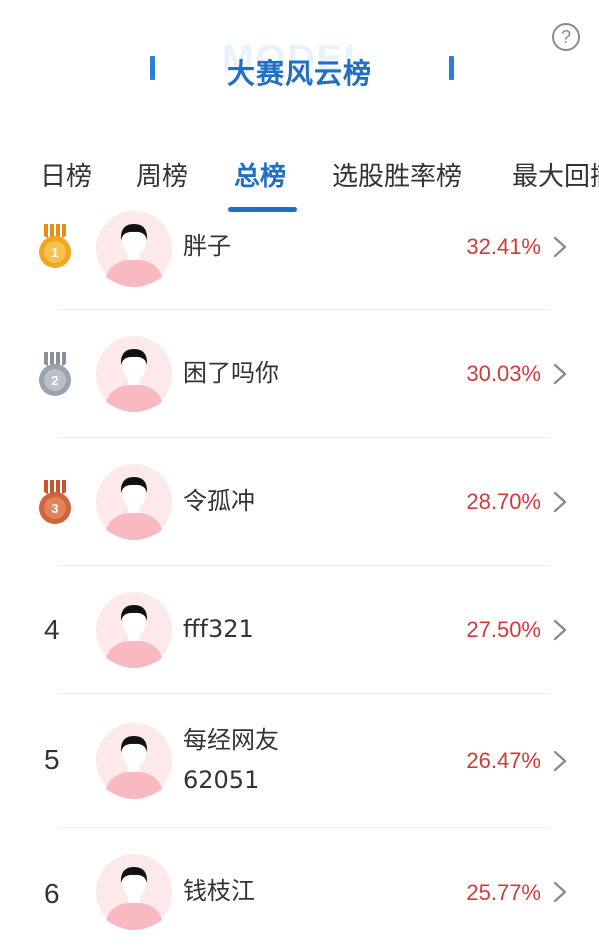  I want to click on return-percent: 32.41%, so click(503, 246).